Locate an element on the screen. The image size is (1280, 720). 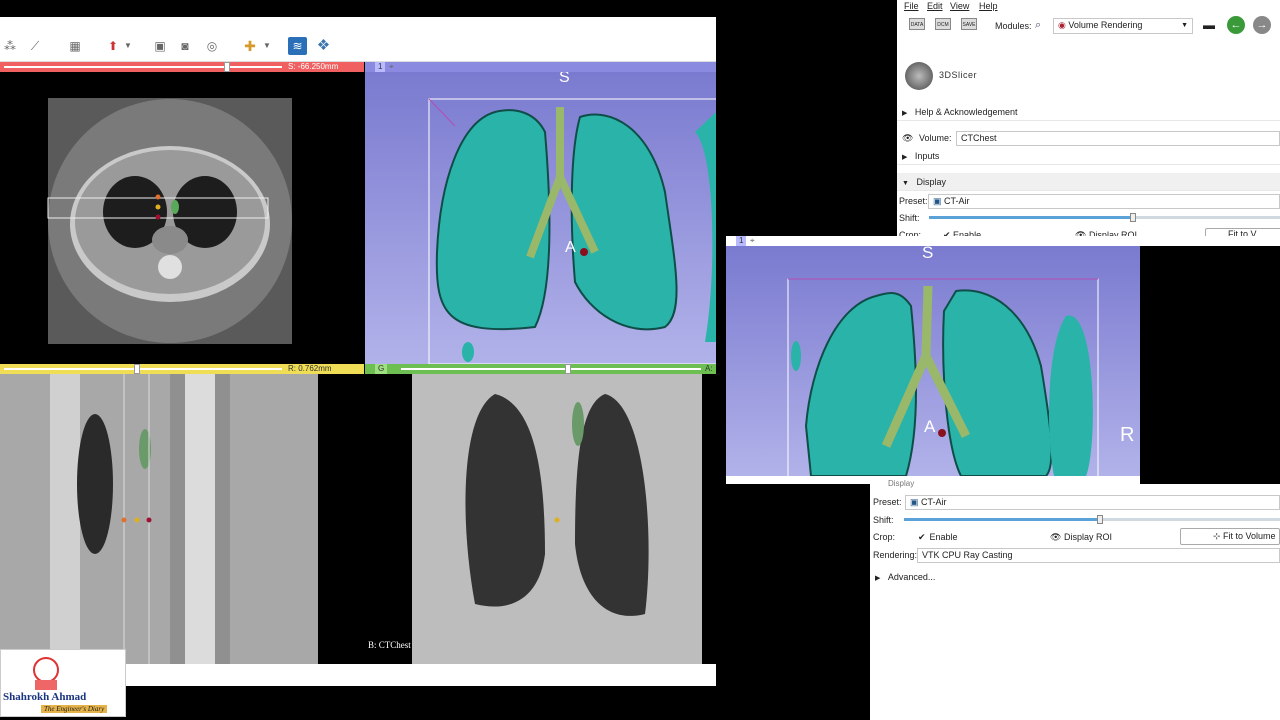
popout-view-label: 1 is located at coordinates (741, 241).